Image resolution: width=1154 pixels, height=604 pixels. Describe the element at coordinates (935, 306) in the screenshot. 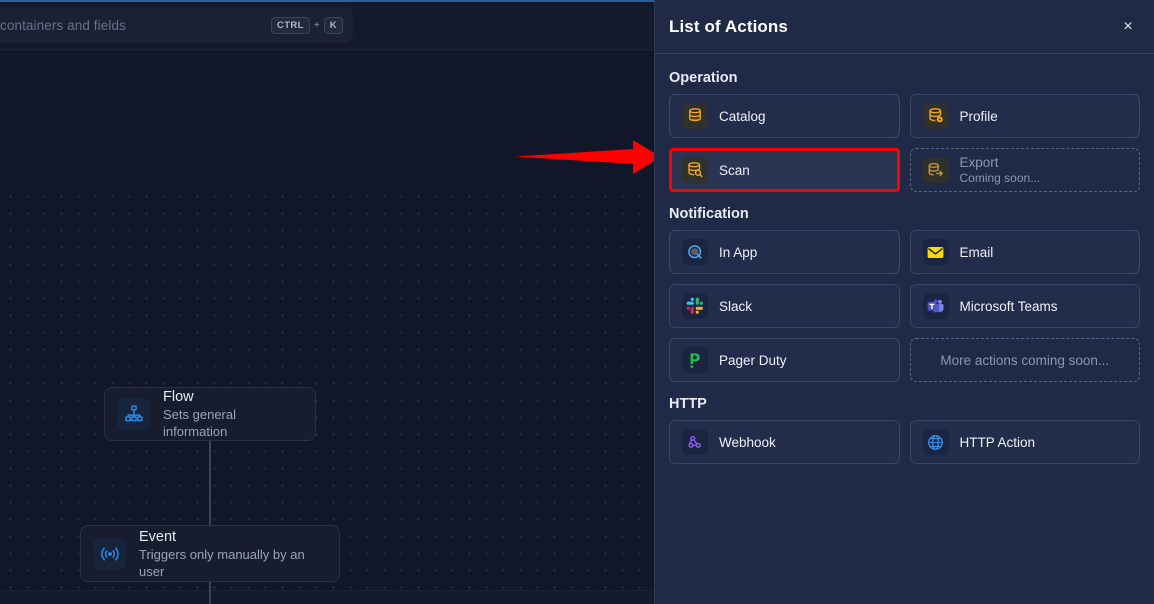

I see `microsoft-teams-icon` at that location.